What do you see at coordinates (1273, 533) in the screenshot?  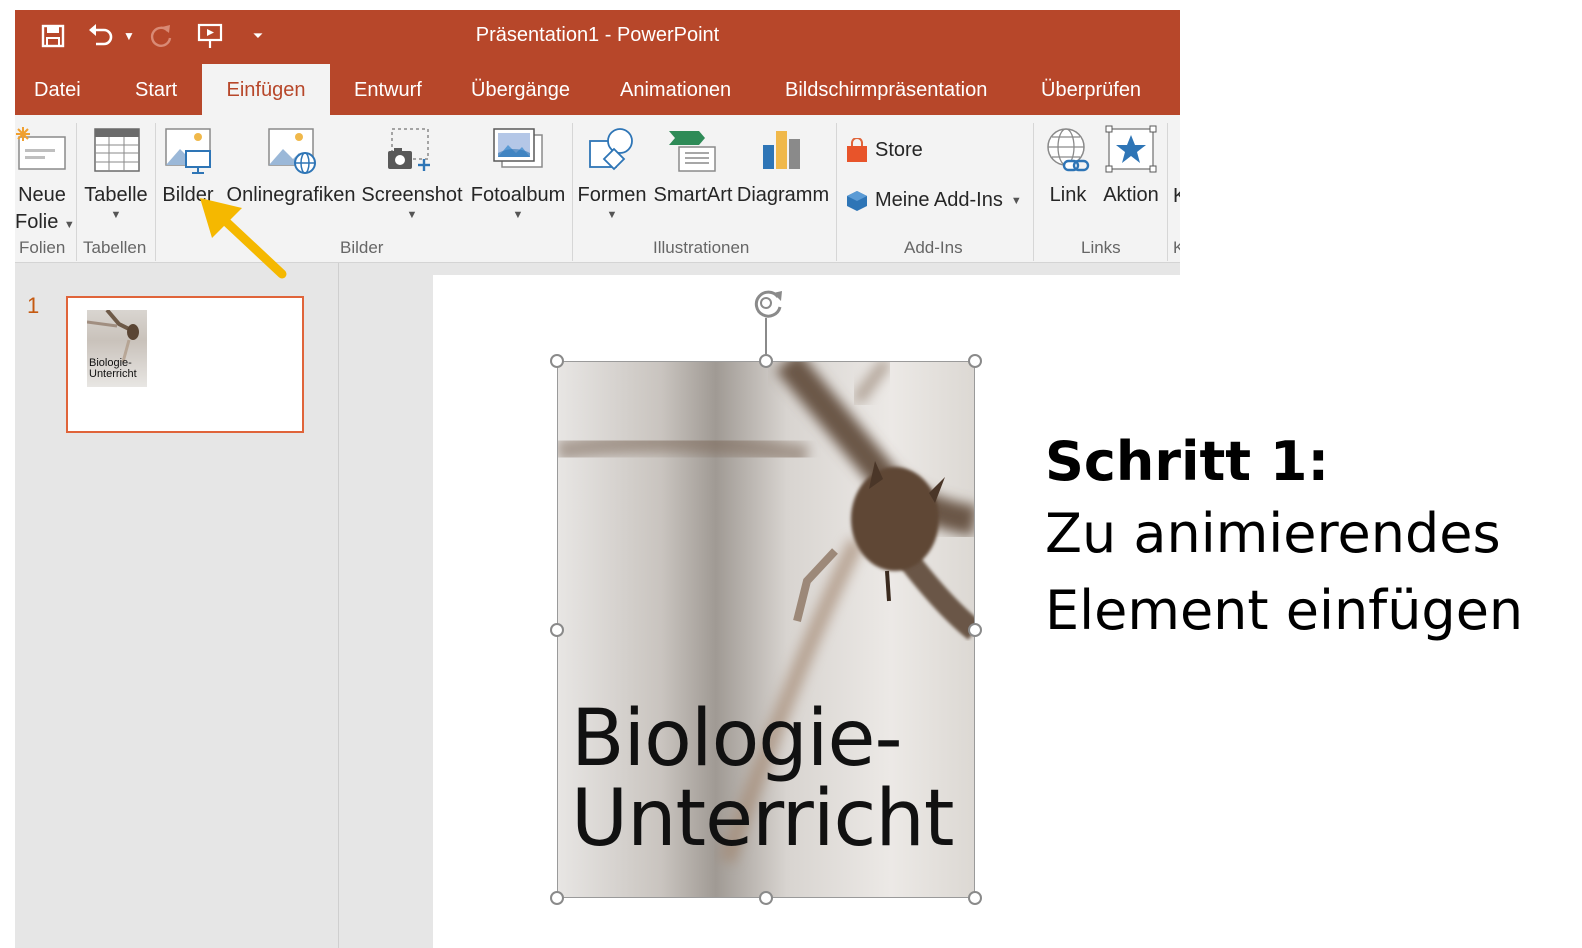 I see `step-line-1: Zu animierendes` at bounding box center [1273, 533].